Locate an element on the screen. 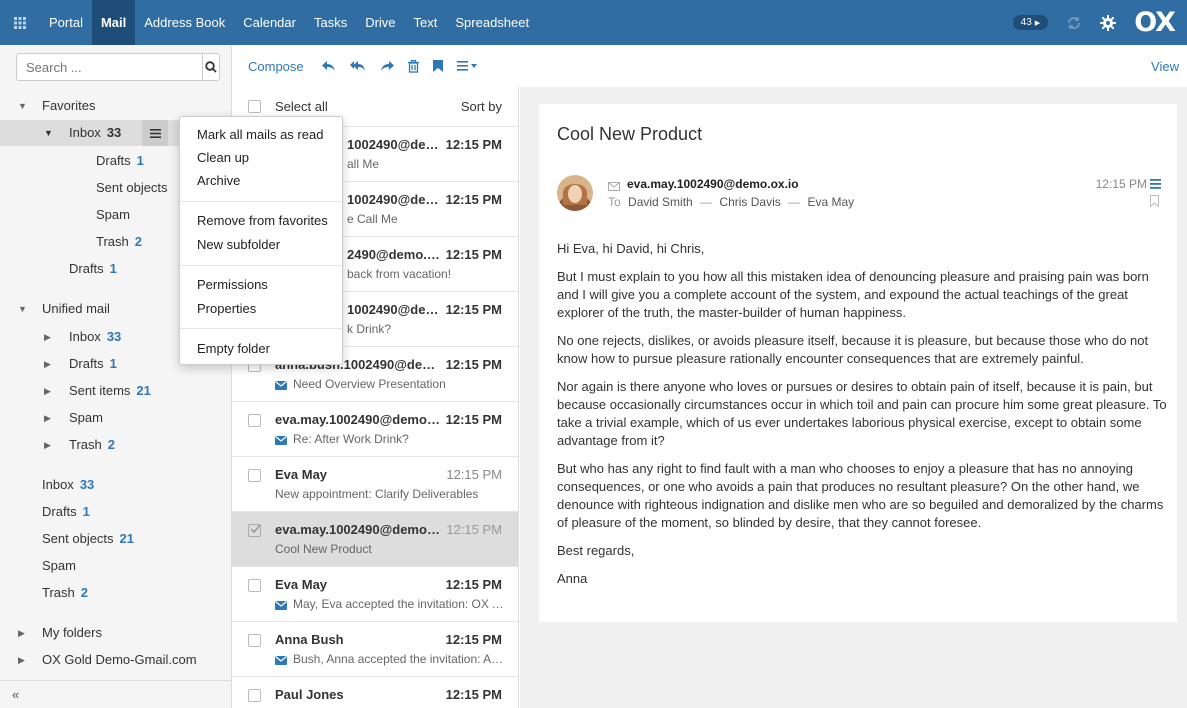 The width and height of the screenshot is (1187, 708). unread-count: 33 is located at coordinates (114, 132).